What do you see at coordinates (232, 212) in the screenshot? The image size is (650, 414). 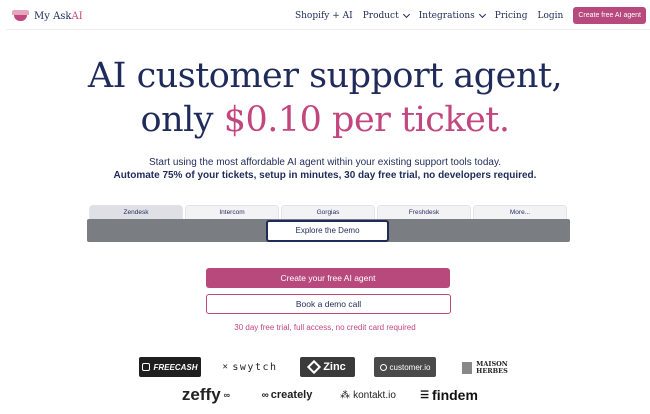 I see `tab-intercom: Intercom` at bounding box center [232, 212].